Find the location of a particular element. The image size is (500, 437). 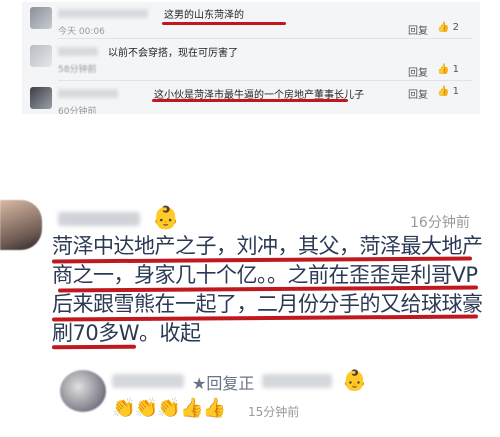

comment-time: 16分钟前 is located at coordinates (440, 223).